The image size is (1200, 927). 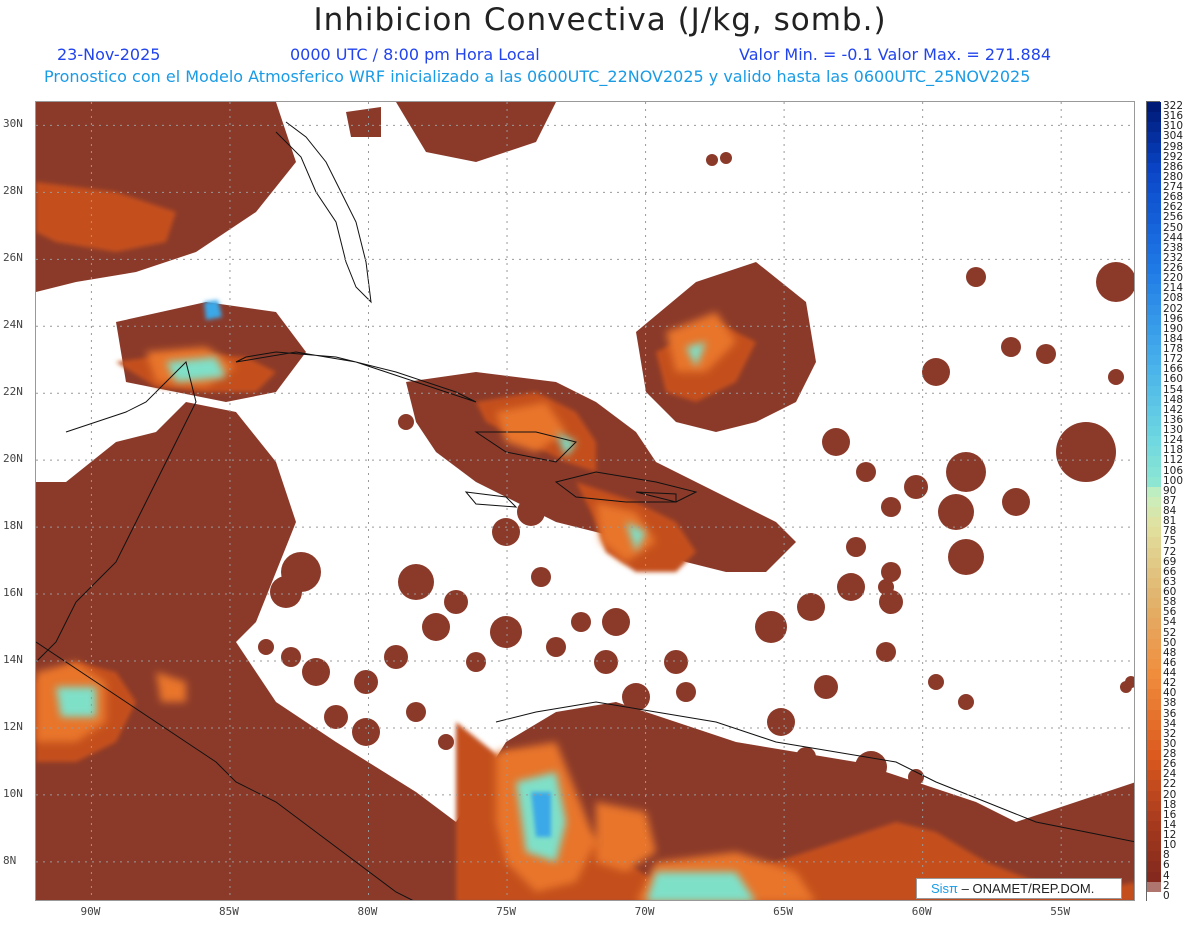 I want to click on lon-tick-label: 90W, so click(x=90, y=911).